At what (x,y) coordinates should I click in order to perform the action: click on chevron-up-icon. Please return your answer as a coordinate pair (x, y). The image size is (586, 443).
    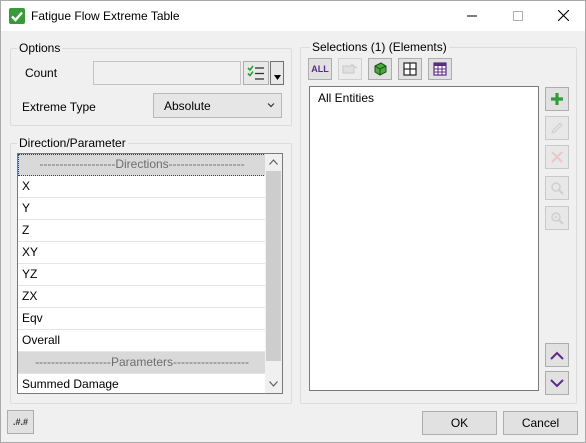
    Looking at the image, I should click on (557, 355).